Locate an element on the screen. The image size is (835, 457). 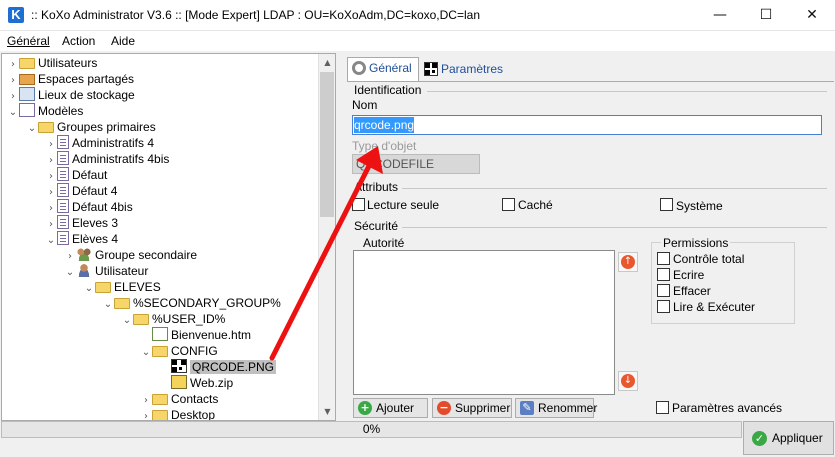
tree-item: ⌄ CONFIG is located at coordinates (179, 351).